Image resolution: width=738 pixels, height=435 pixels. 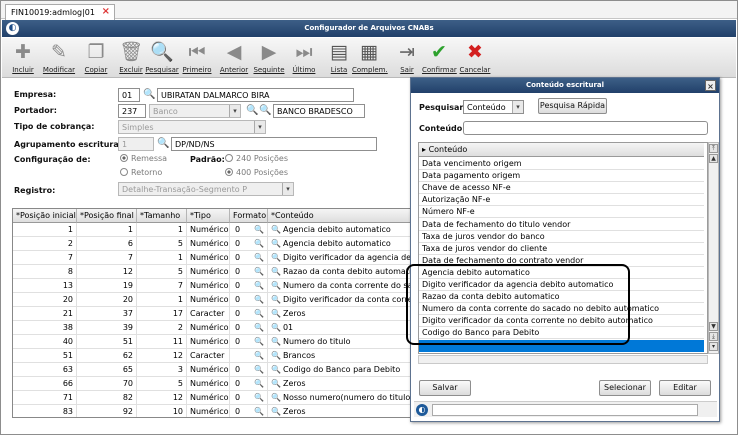 What do you see at coordinates (255, 95) in the screenshot?
I see `empresa-name-field: UBIRATAN DALMARCO BIRA` at bounding box center [255, 95].